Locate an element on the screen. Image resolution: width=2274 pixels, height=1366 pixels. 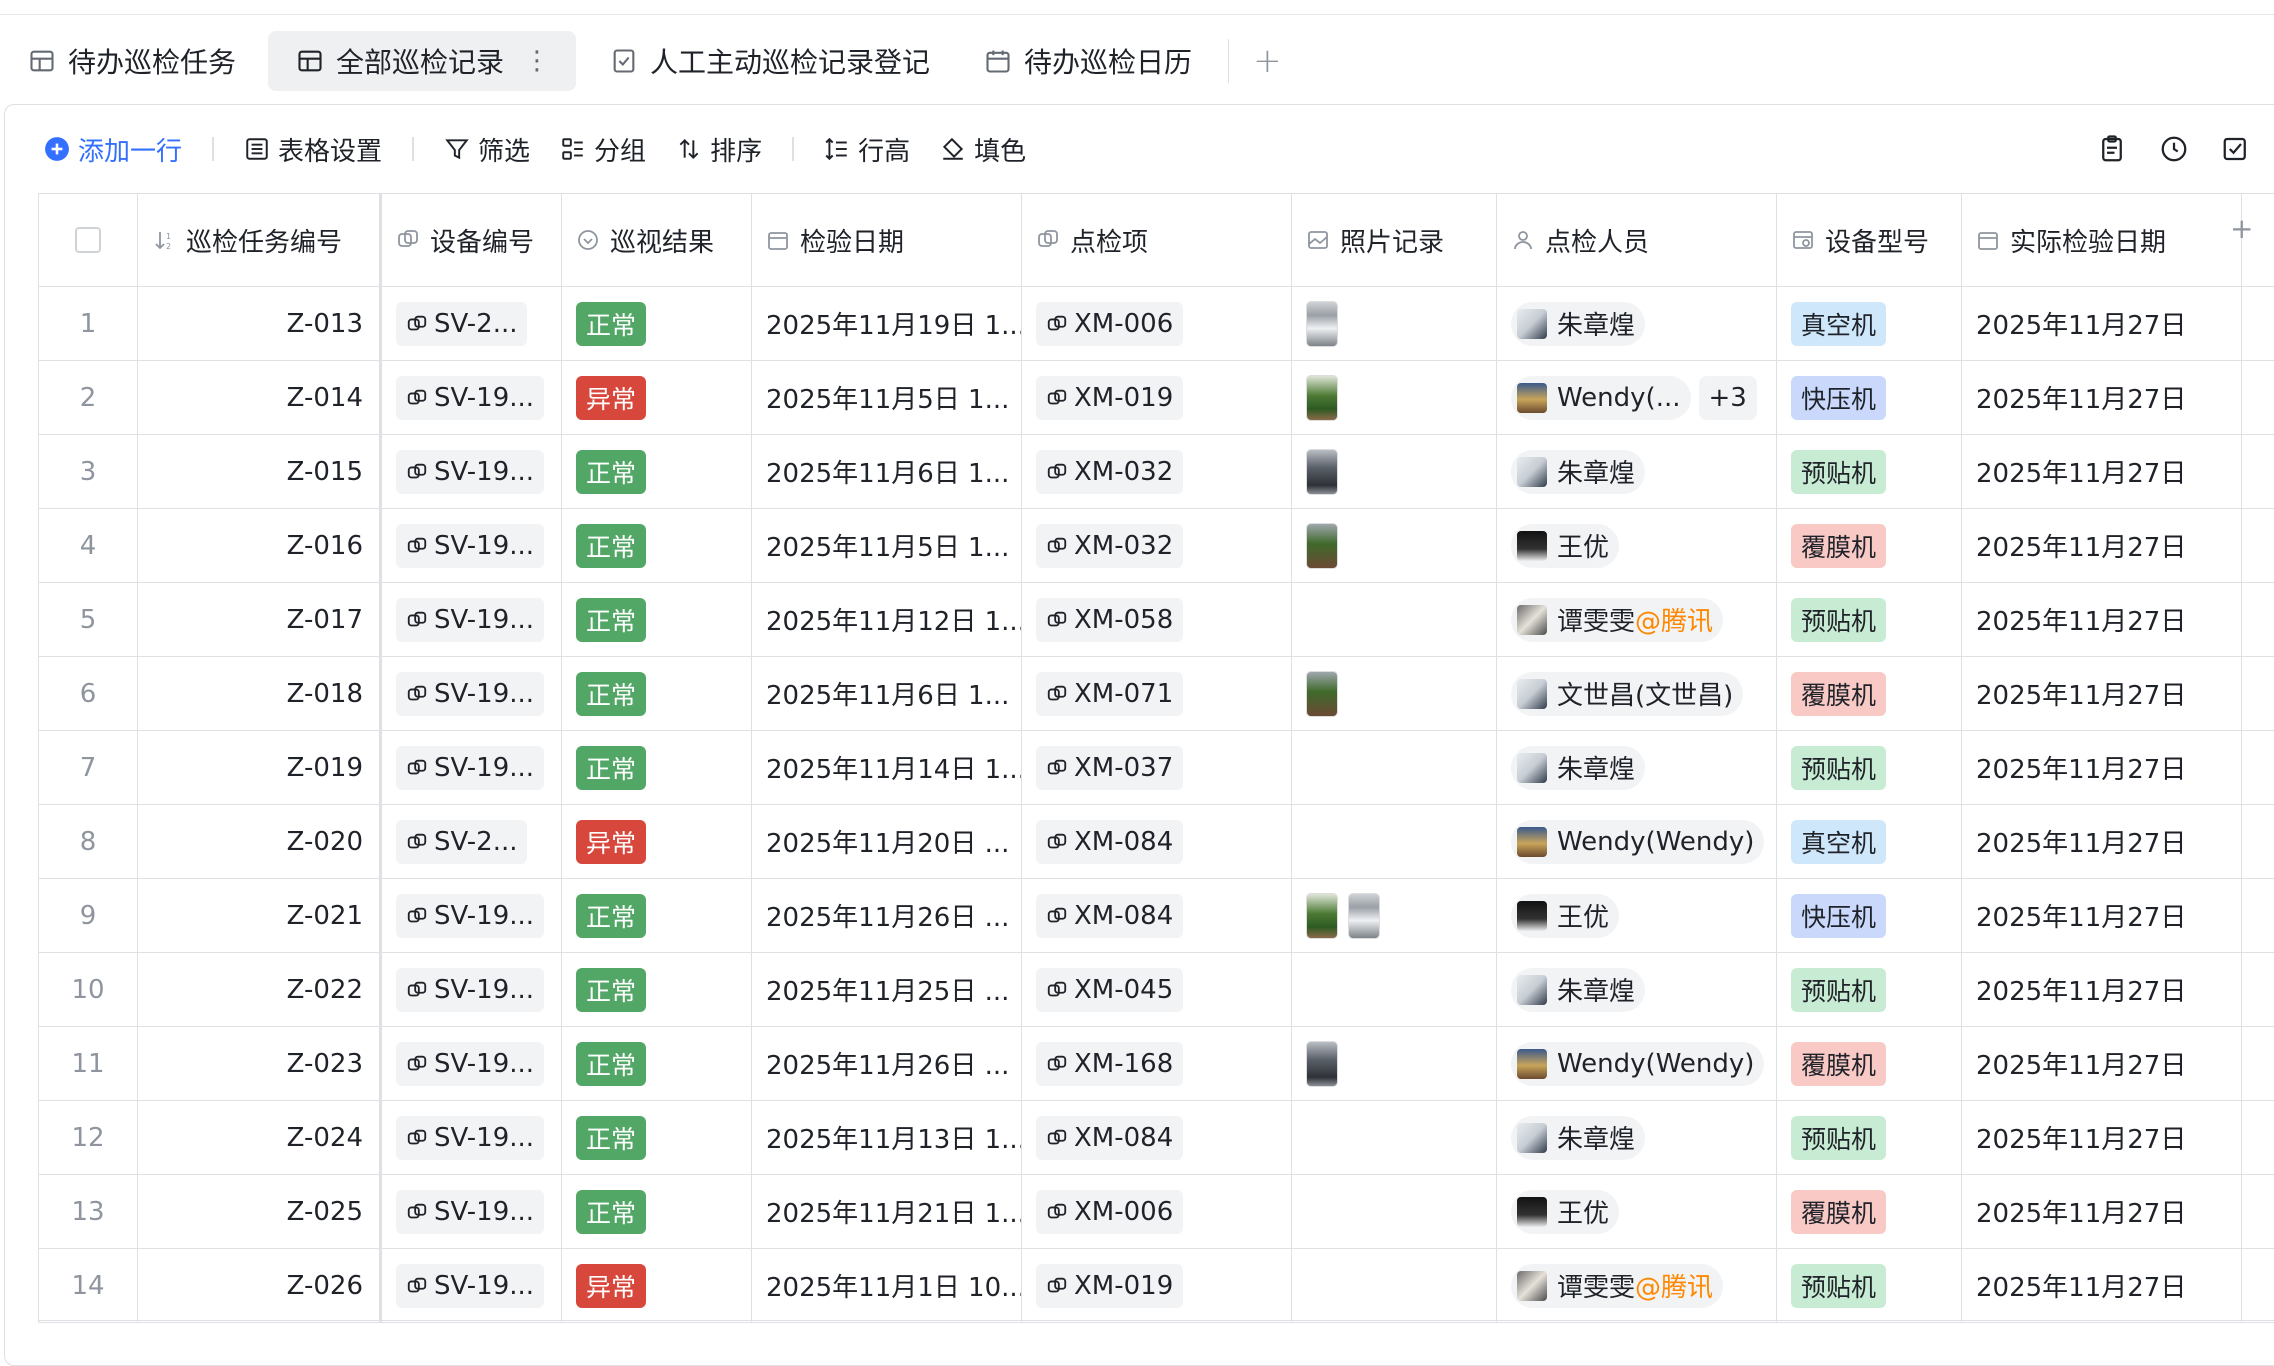
header-photos: 照片记录 is located at coordinates (1394, 240).